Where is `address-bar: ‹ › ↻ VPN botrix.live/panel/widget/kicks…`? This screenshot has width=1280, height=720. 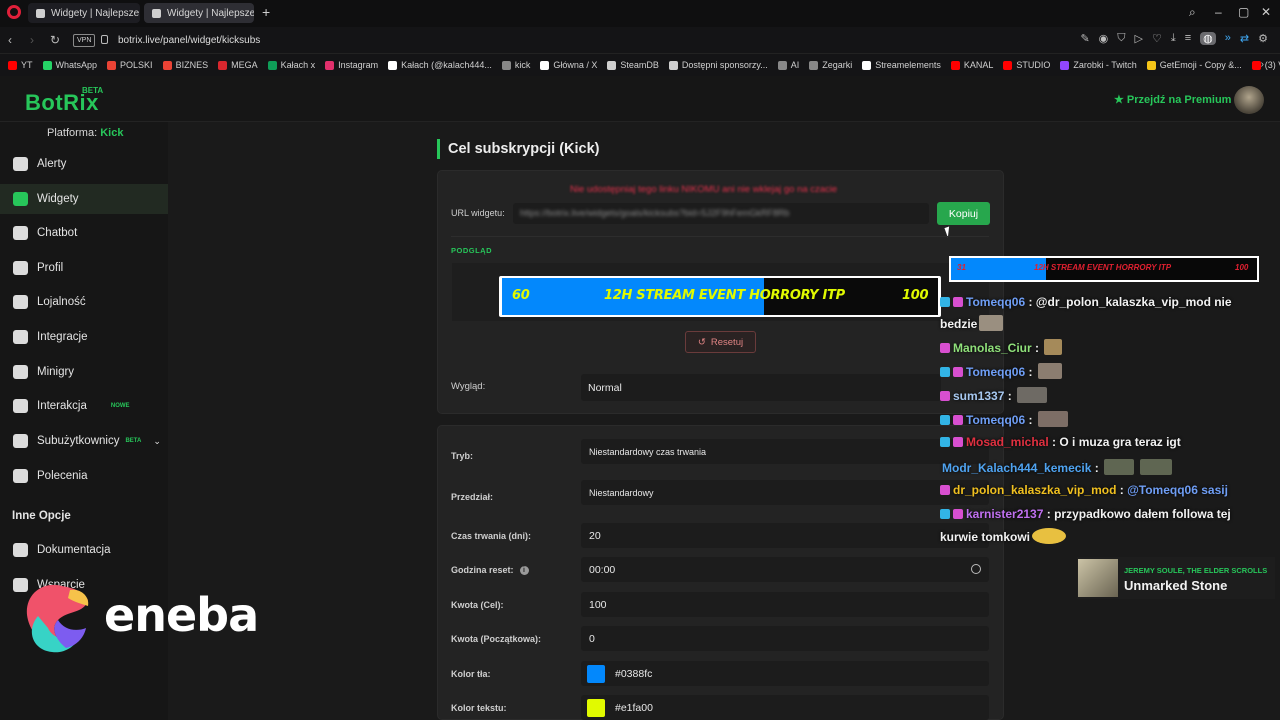
address-bar: ‹ › ↻ VPN botrix.live/panel/widget/kicks… is located at coordinates (640, 40).